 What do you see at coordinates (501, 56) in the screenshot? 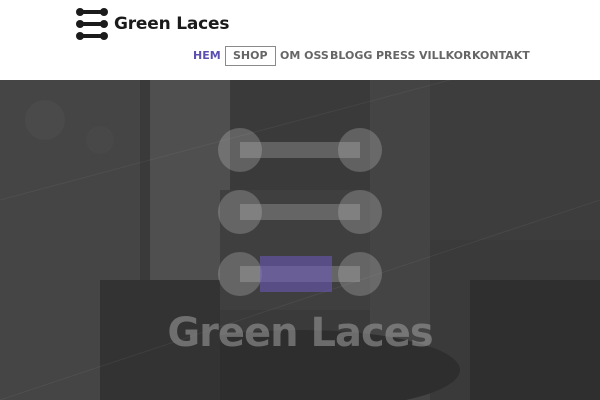
I see `nav-item-kontakt: KONTAKT` at bounding box center [501, 56].